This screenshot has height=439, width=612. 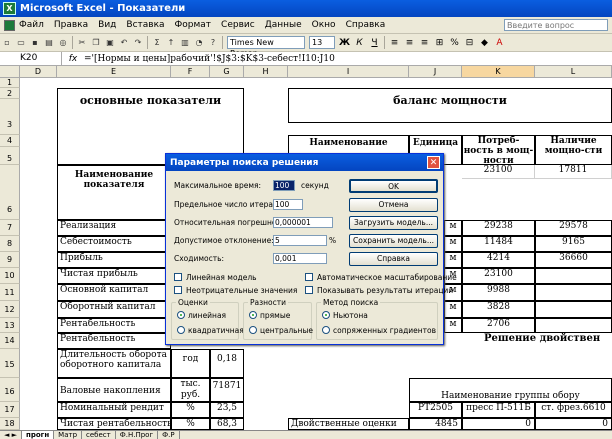 What do you see at coordinates (10, 244) in the screenshot?
I see `row-header-8: 8` at bounding box center [10, 244].